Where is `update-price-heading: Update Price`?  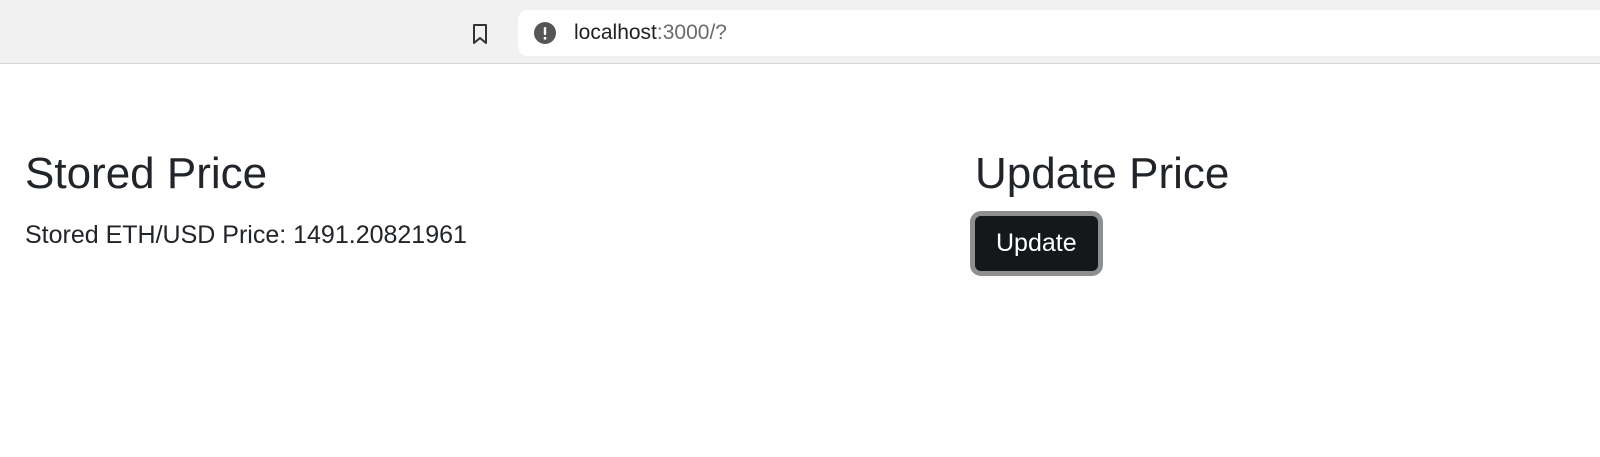
update-price-heading: Update Price is located at coordinates (1102, 173).